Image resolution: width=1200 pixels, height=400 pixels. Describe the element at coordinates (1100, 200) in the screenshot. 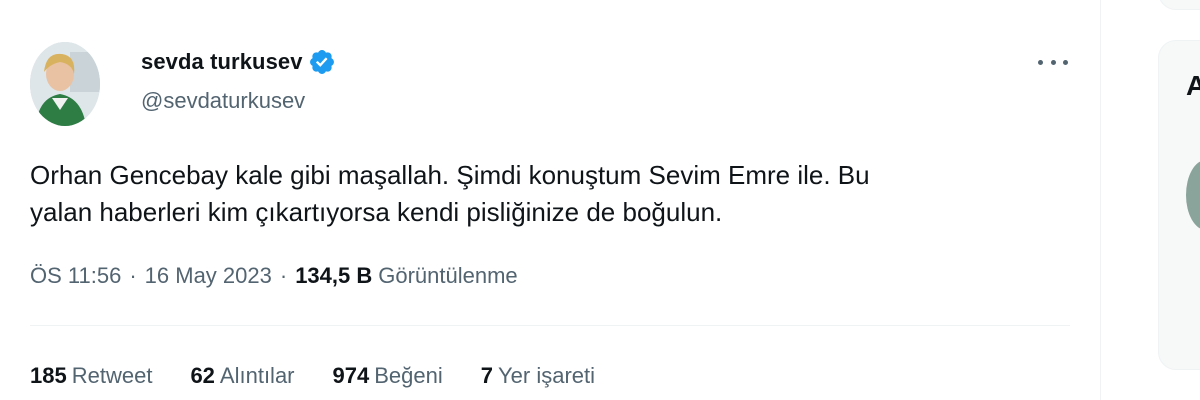

I see `column-divider` at that location.